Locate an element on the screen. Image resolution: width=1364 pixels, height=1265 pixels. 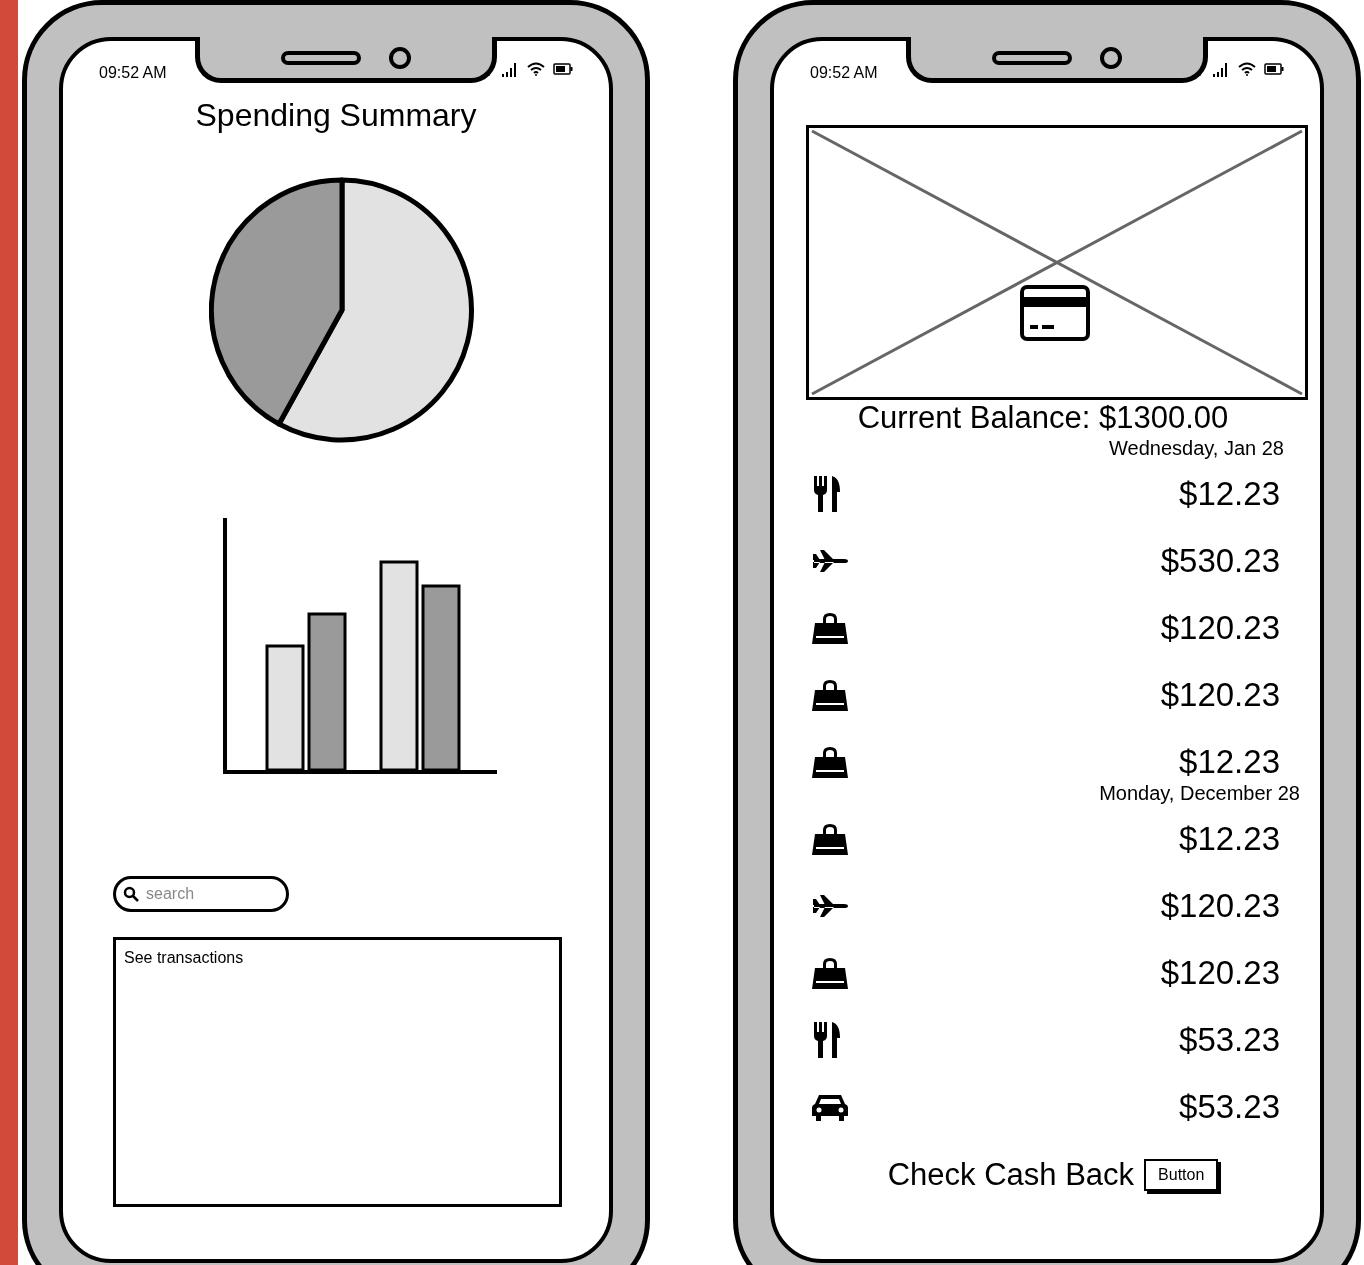
amount-text: $530.23 is located at coordinates (1220, 560).